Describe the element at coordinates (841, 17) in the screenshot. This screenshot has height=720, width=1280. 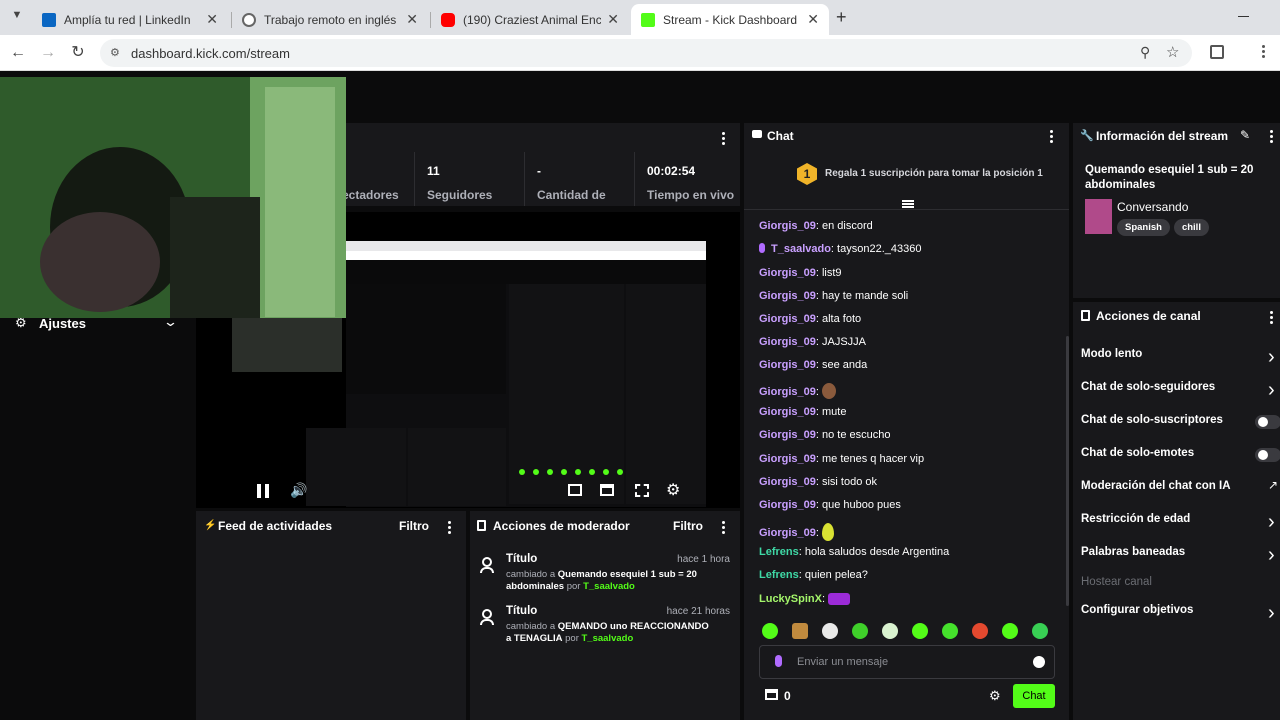
I see `new-tab-button: +` at that location.